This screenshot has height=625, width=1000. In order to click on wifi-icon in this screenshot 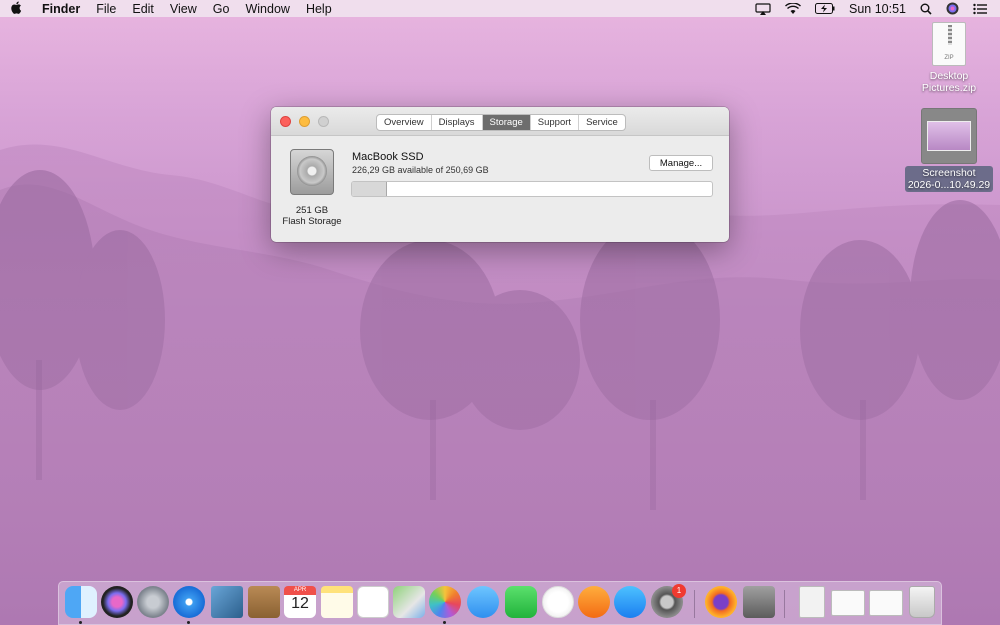, I will do `click(793, 8)`.